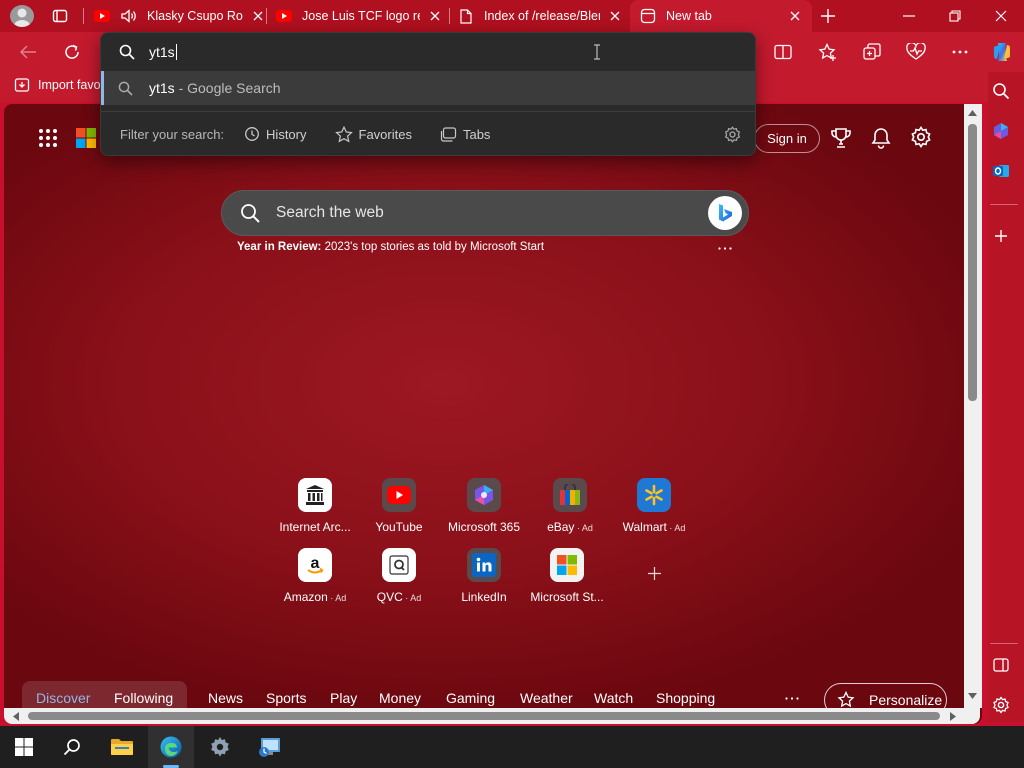 This screenshot has height=768, width=1024. I want to click on browser-essentials-icon, so click(916, 52).